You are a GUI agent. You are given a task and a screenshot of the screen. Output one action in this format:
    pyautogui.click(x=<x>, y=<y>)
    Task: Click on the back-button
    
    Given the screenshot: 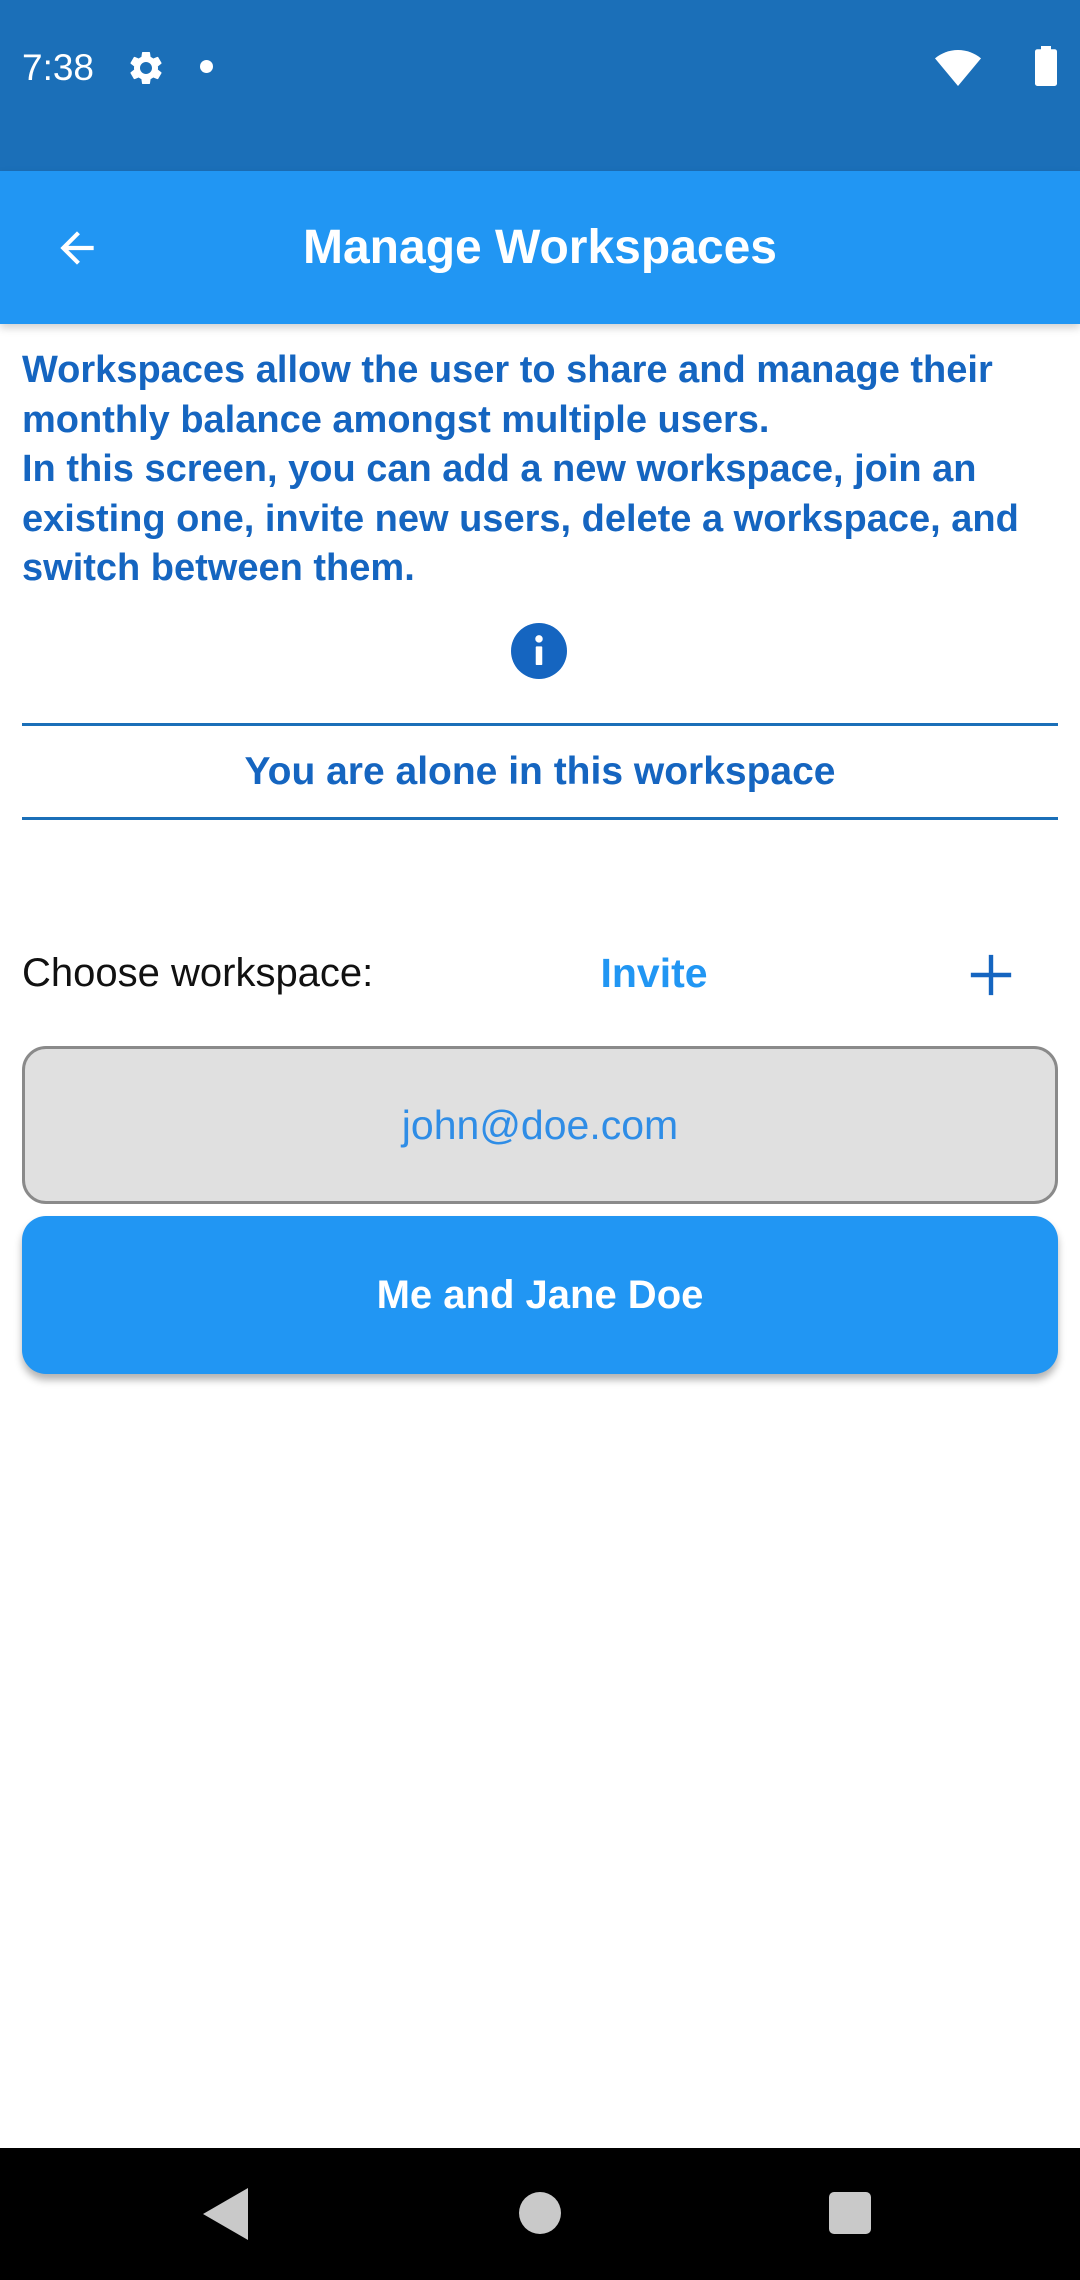 What is the action you would take?
    pyautogui.click(x=77, y=248)
    